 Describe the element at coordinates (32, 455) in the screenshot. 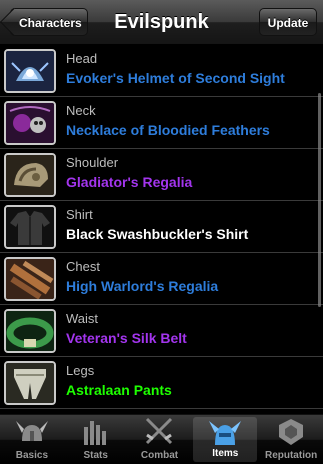

I see `tab-basics-label: Basics` at that location.